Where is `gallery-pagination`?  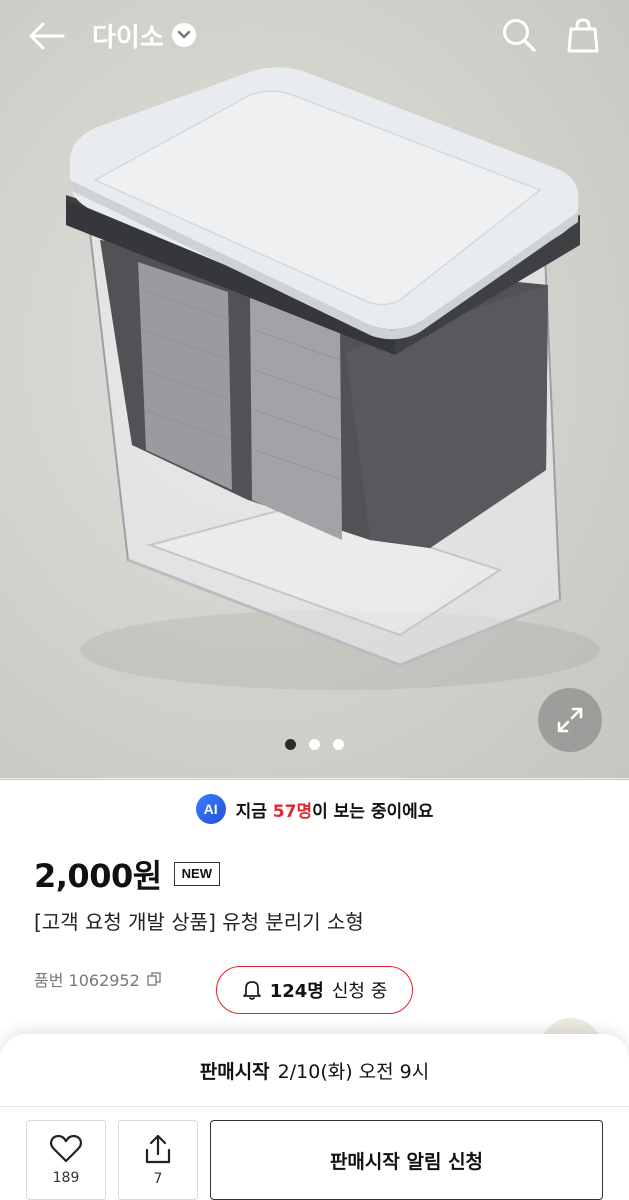 gallery-pagination is located at coordinates (314, 746).